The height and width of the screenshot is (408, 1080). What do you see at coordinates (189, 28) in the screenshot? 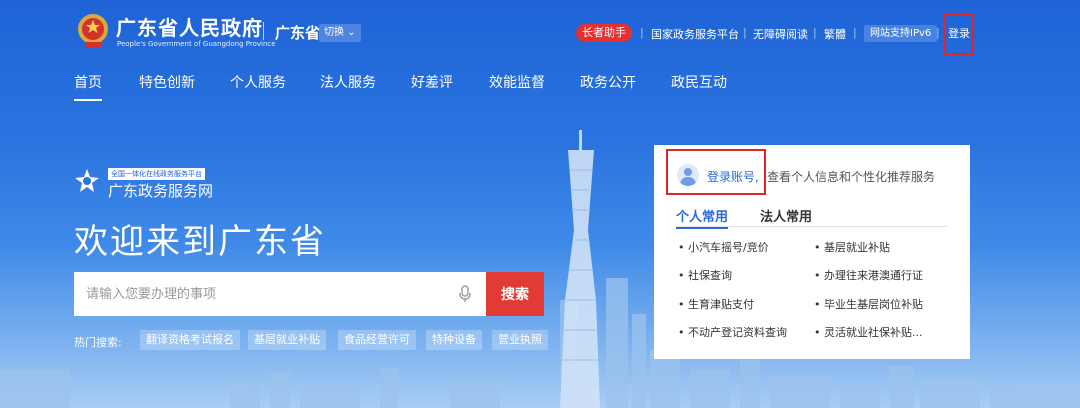
I see `gov-title: 广东省人民政府` at bounding box center [189, 28].